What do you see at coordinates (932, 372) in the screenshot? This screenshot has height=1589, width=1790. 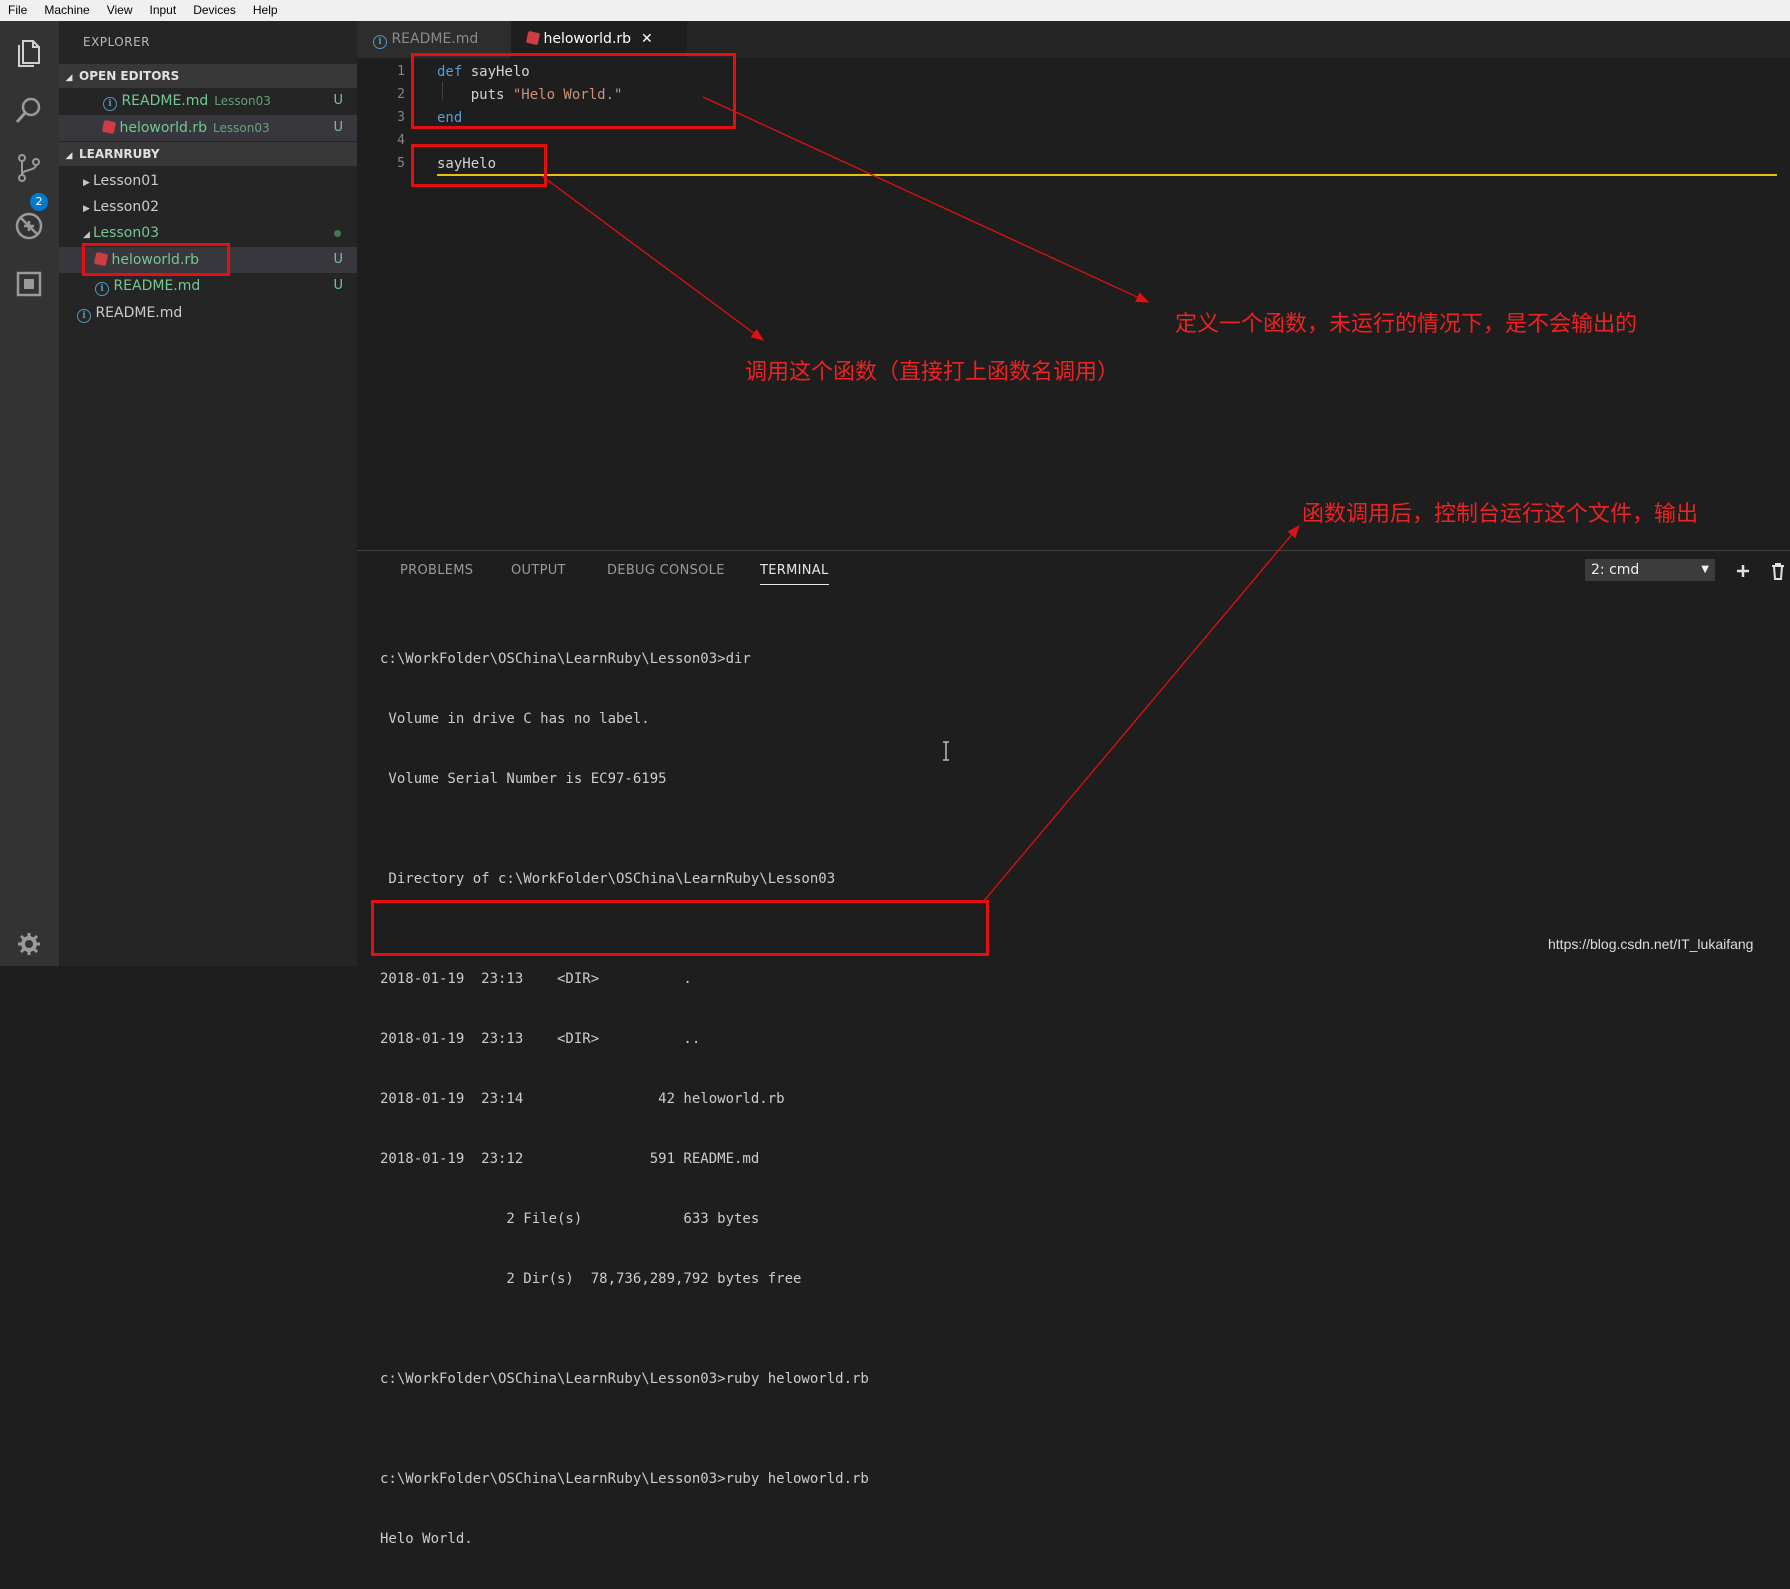 I see `annotation-call-note: 调用这个函数（直接打上函数名调用）` at bounding box center [932, 372].